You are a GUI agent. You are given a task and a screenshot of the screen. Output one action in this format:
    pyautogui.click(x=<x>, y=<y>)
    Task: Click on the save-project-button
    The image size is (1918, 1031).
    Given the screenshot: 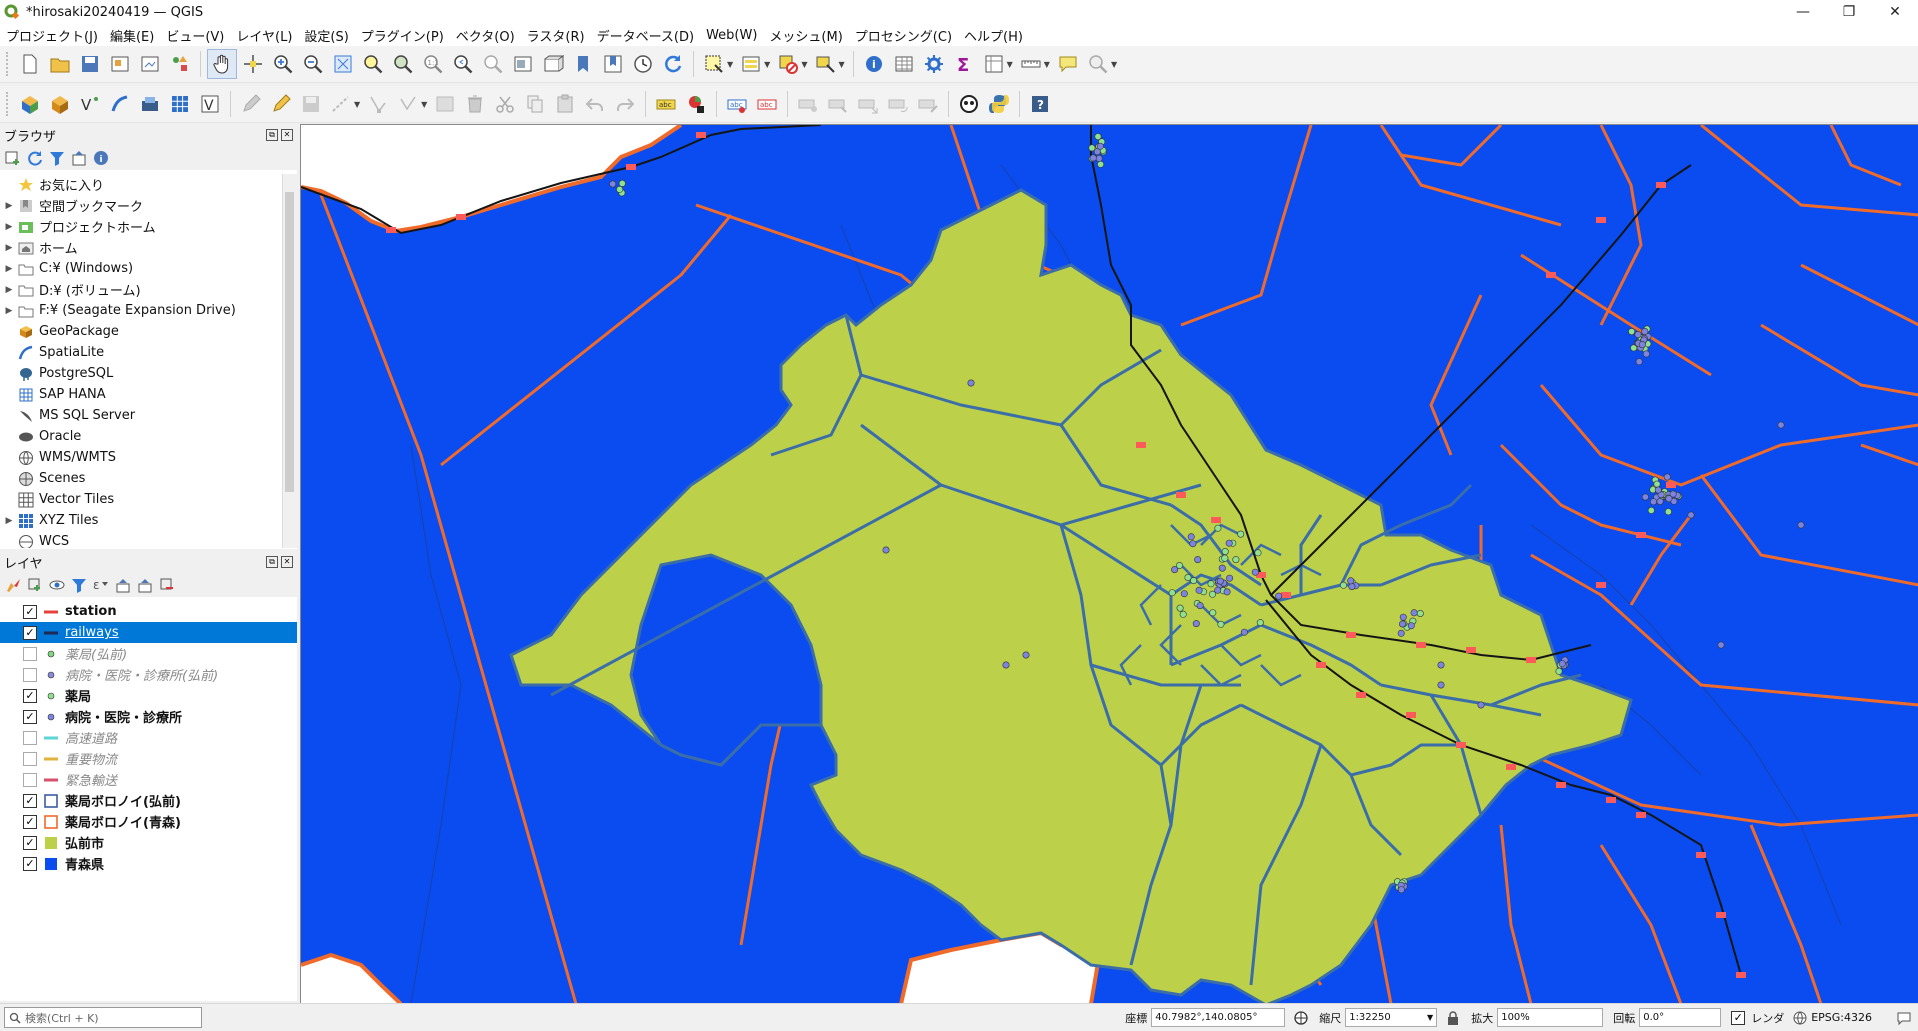 What is the action you would take?
    pyautogui.click(x=90, y=64)
    